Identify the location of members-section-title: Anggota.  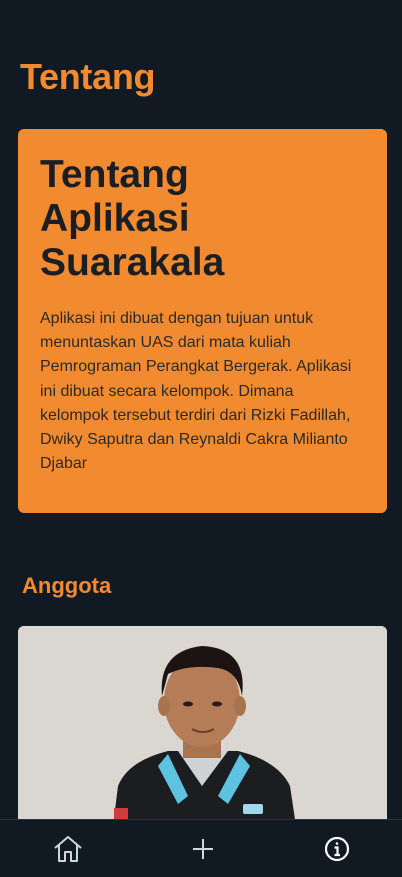
(67, 585).